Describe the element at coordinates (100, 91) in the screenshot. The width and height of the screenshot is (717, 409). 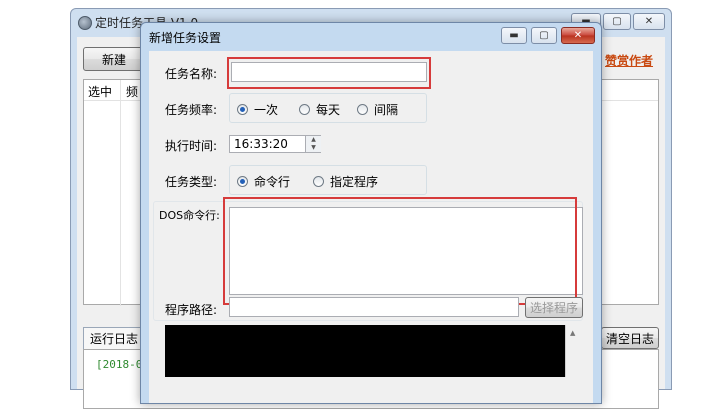
I see `column-header-select: 选中` at that location.